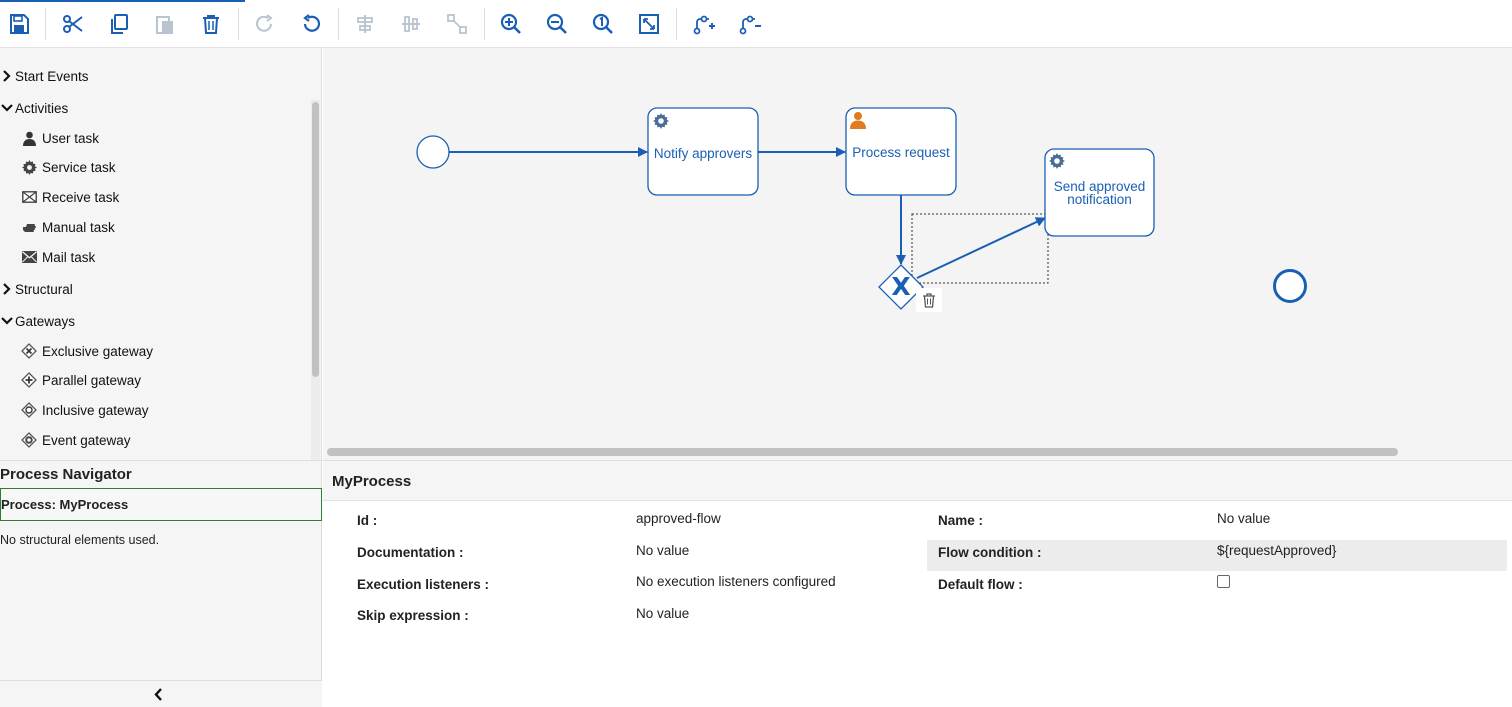 The width and height of the screenshot is (1512, 707). I want to click on prop-label-id: Id :, so click(367, 520).